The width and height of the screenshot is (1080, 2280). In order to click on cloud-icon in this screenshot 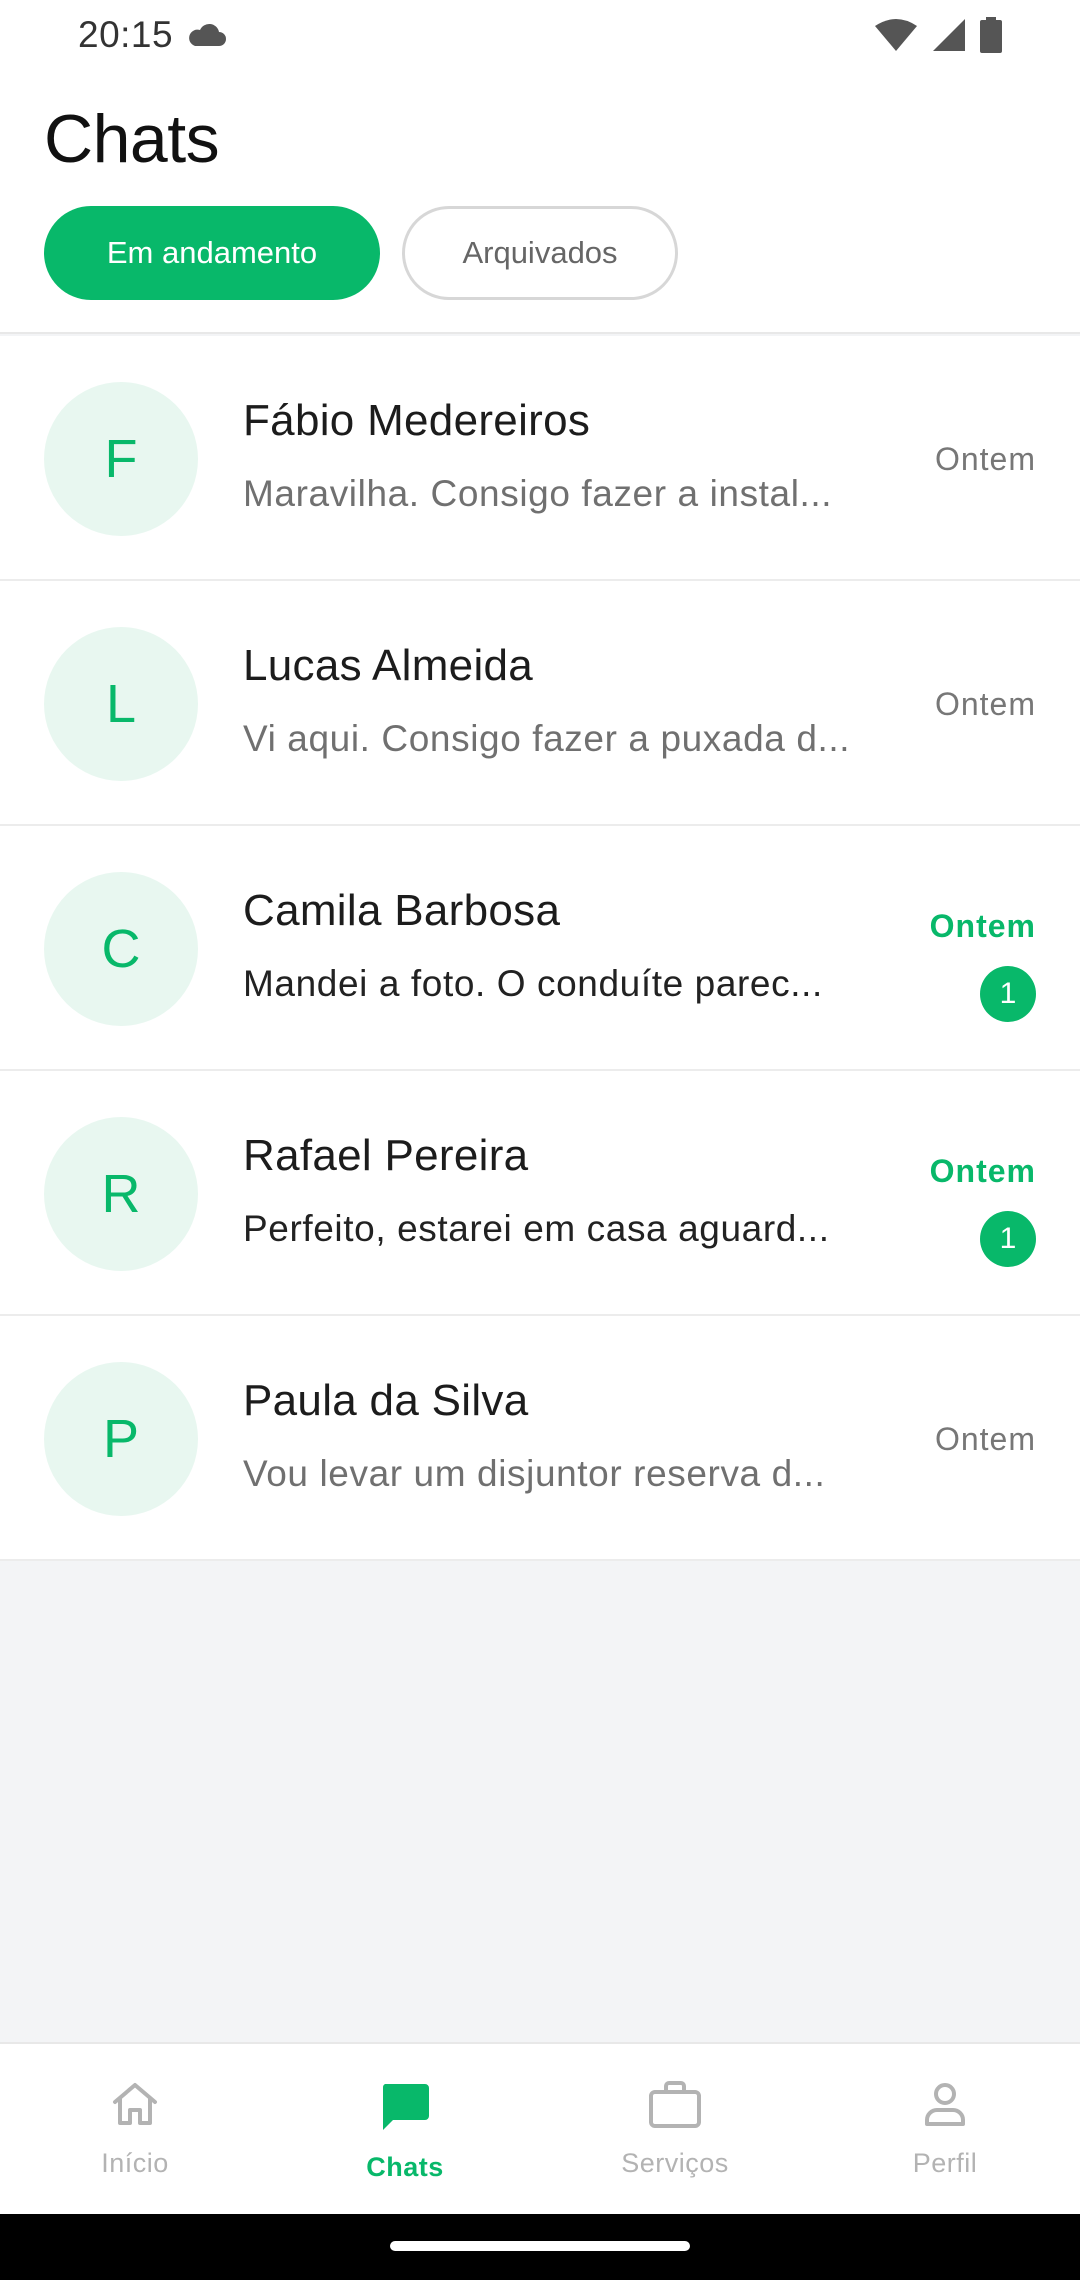, I will do `click(208, 34)`.